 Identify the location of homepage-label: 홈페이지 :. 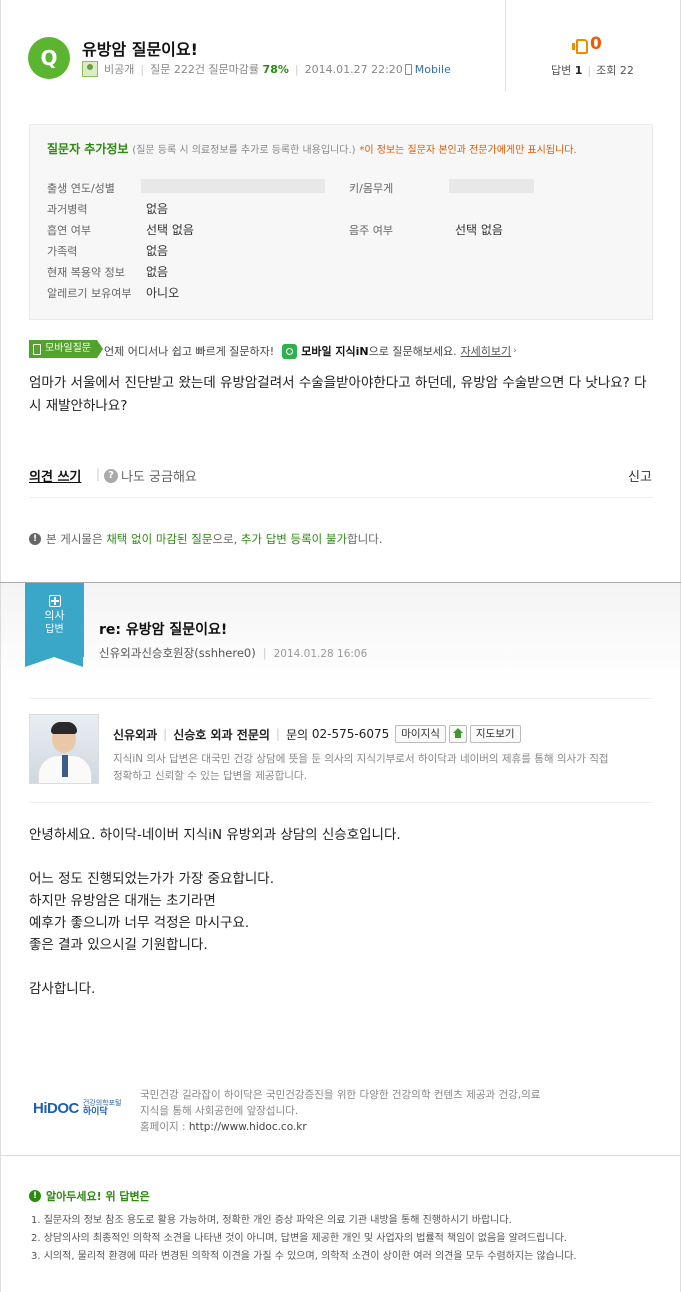
(163, 1127).